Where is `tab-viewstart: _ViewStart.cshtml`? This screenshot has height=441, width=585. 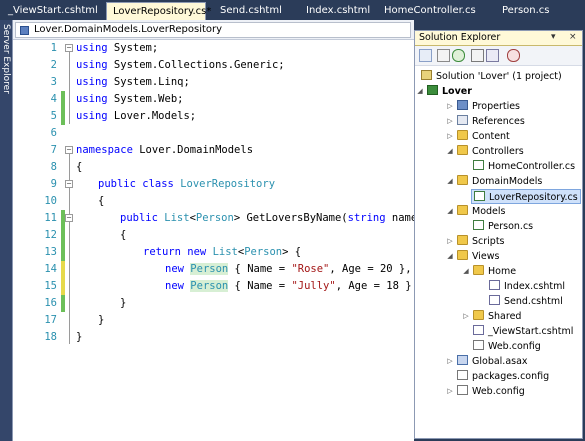
tab-viewstart: _ViewStart.cshtml is located at coordinates (51, 11).